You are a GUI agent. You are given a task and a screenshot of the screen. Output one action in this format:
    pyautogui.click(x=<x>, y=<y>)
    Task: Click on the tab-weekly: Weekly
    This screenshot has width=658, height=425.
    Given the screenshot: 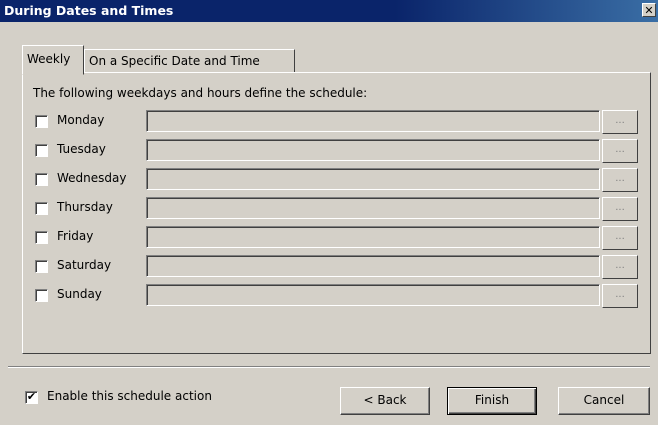 What is the action you would take?
    pyautogui.click(x=53, y=60)
    